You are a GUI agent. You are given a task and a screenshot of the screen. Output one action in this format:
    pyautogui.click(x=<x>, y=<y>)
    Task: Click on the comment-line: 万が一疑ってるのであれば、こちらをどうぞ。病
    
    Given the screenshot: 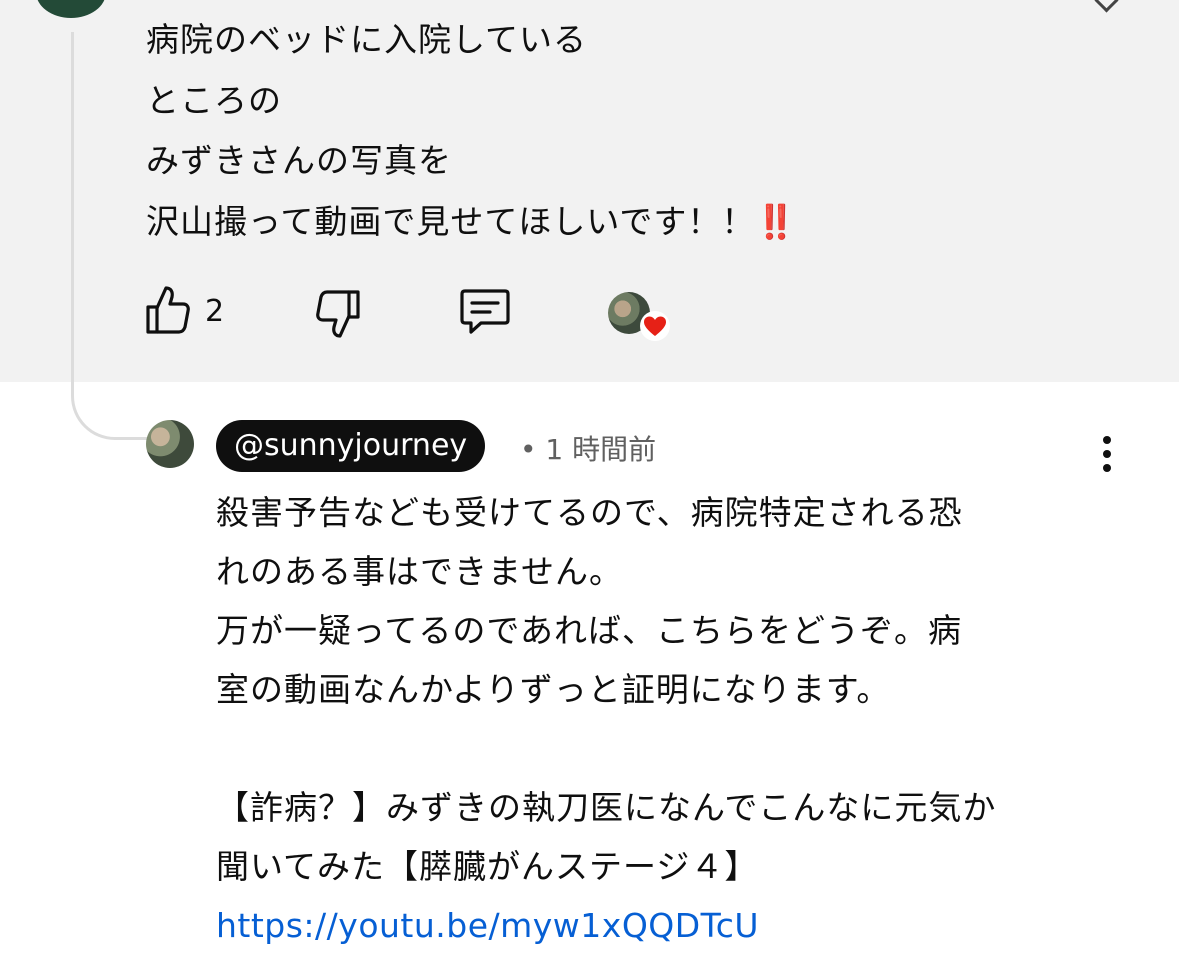 What is the action you would take?
    pyautogui.click(x=589, y=630)
    